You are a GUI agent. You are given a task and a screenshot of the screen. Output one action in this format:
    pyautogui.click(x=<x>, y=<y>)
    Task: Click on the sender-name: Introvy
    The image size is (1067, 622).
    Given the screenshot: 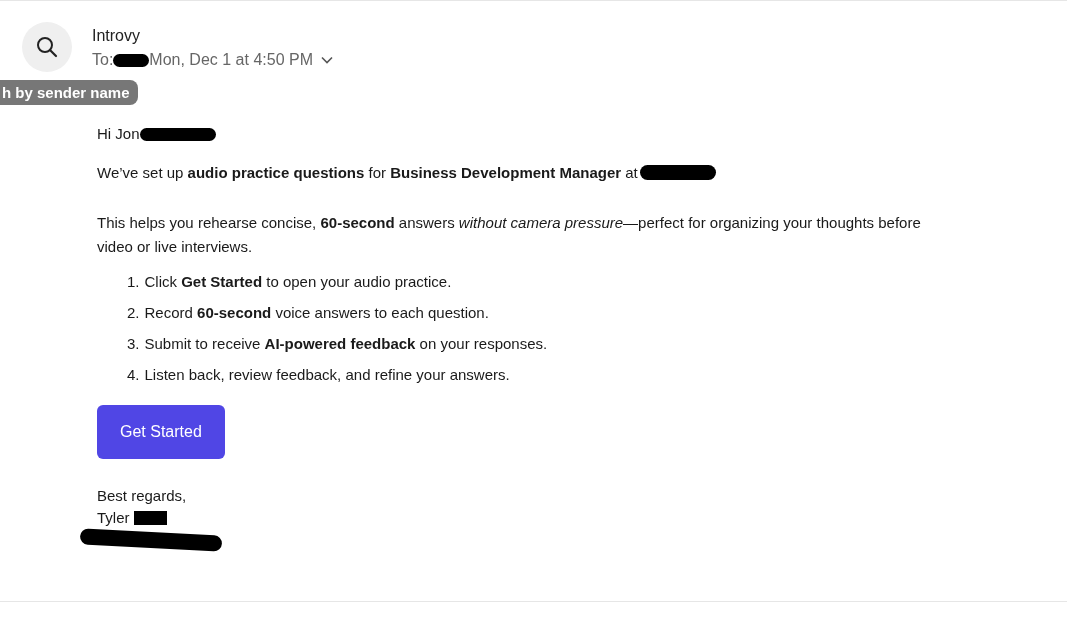 What is the action you would take?
    pyautogui.click(x=116, y=36)
    